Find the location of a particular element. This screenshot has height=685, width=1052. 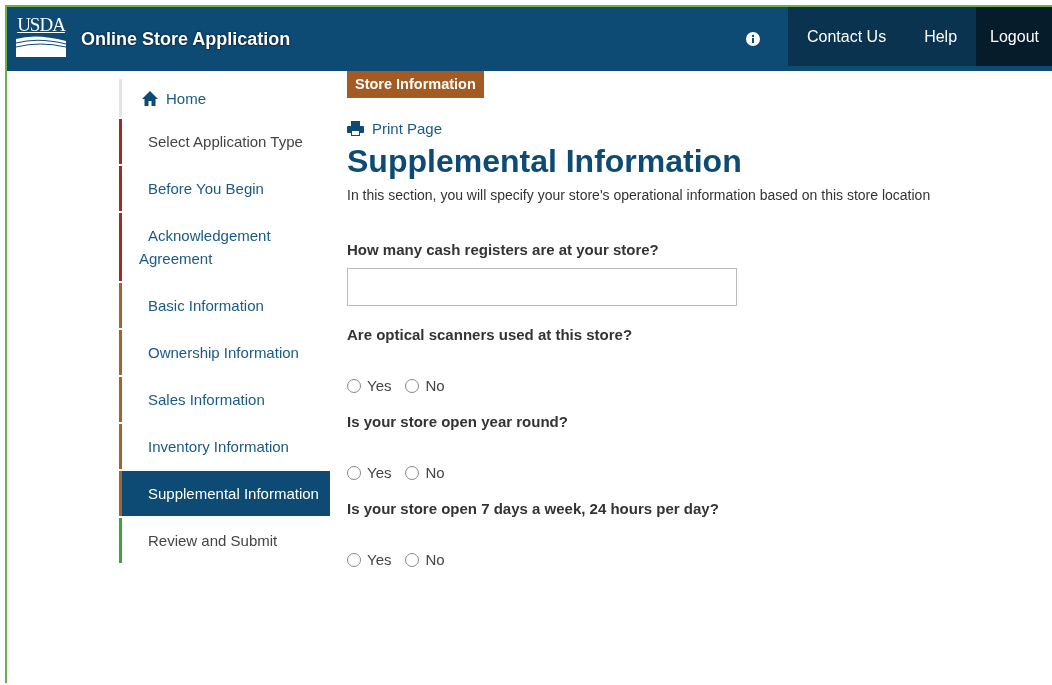

step-link: Basic Information is located at coordinates (224, 305).